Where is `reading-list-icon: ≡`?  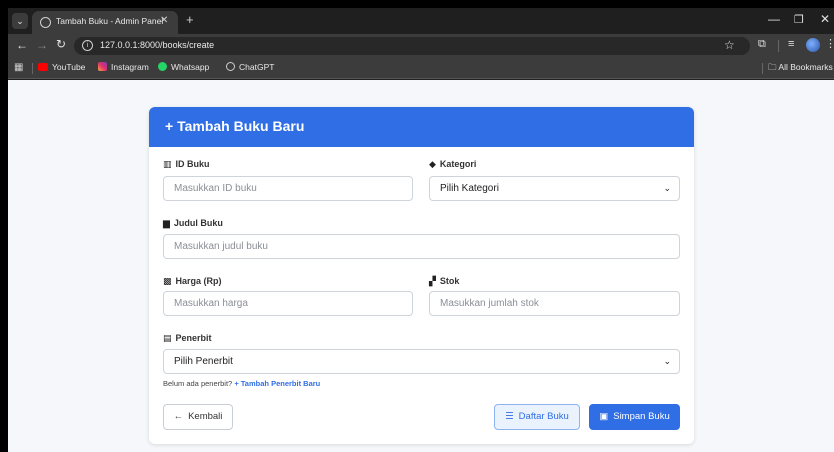
reading-list-icon: ≡ is located at coordinates (791, 44).